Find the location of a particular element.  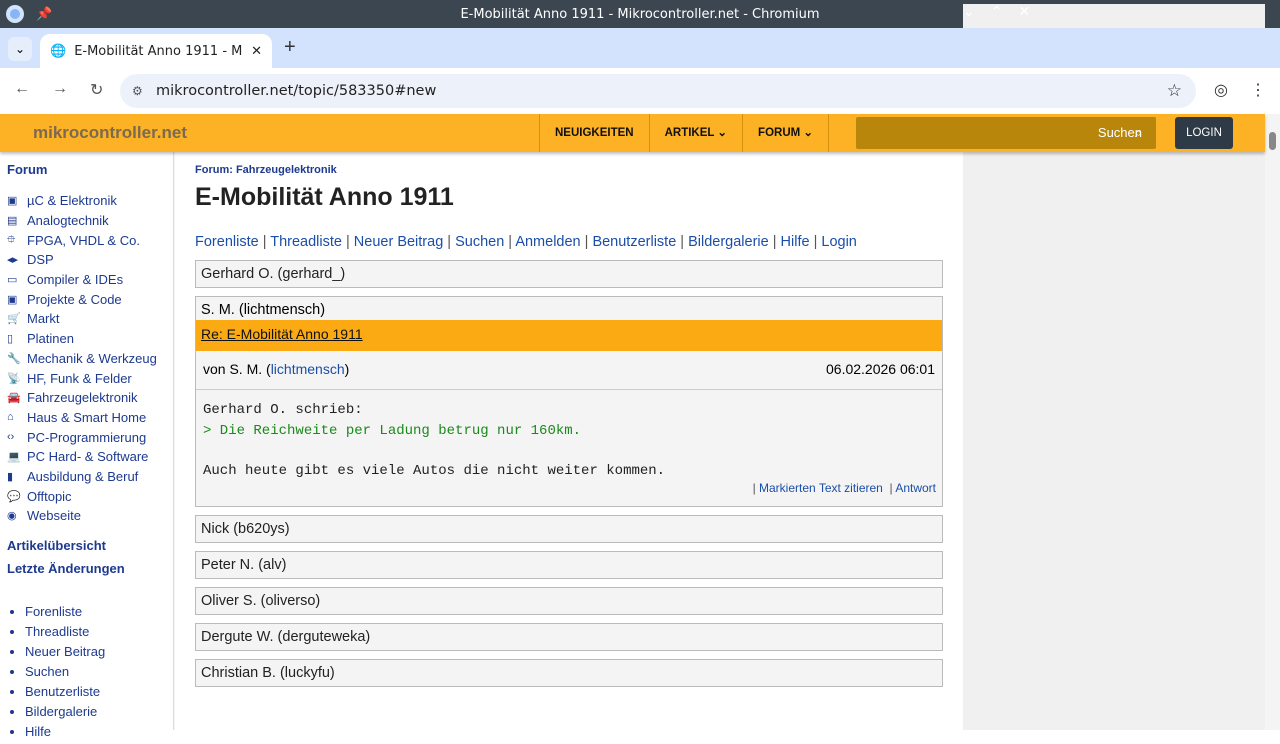

sidebar-list-link: Threadliste is located at coordinates (95, 634).